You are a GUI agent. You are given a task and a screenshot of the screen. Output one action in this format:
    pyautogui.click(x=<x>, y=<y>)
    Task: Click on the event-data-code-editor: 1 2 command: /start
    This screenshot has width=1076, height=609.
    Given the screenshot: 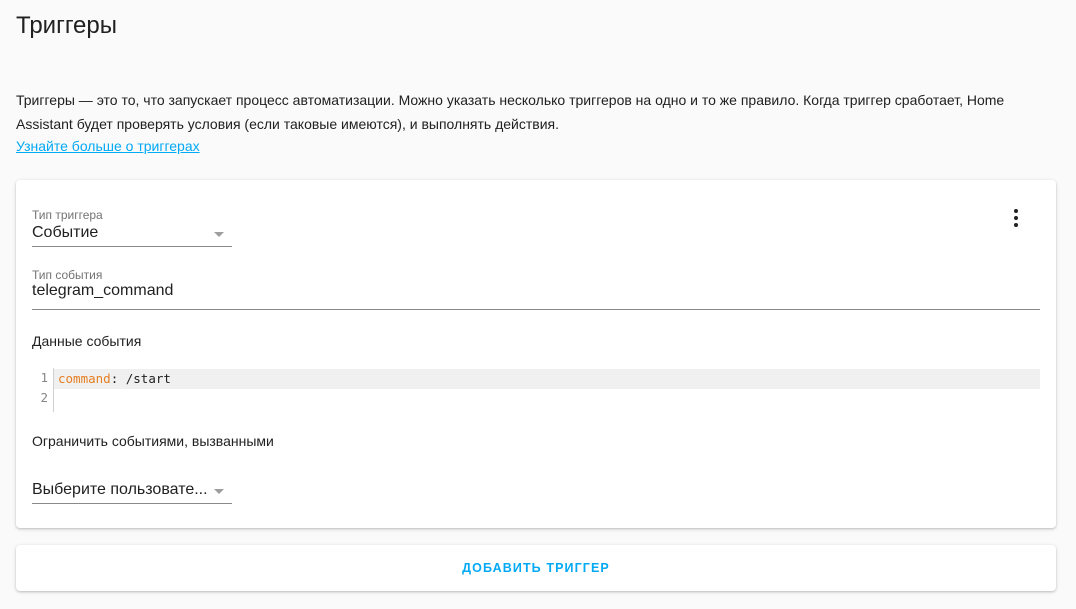 What is the action you would take?
    pyautogui.click(x=536, y=390)
    